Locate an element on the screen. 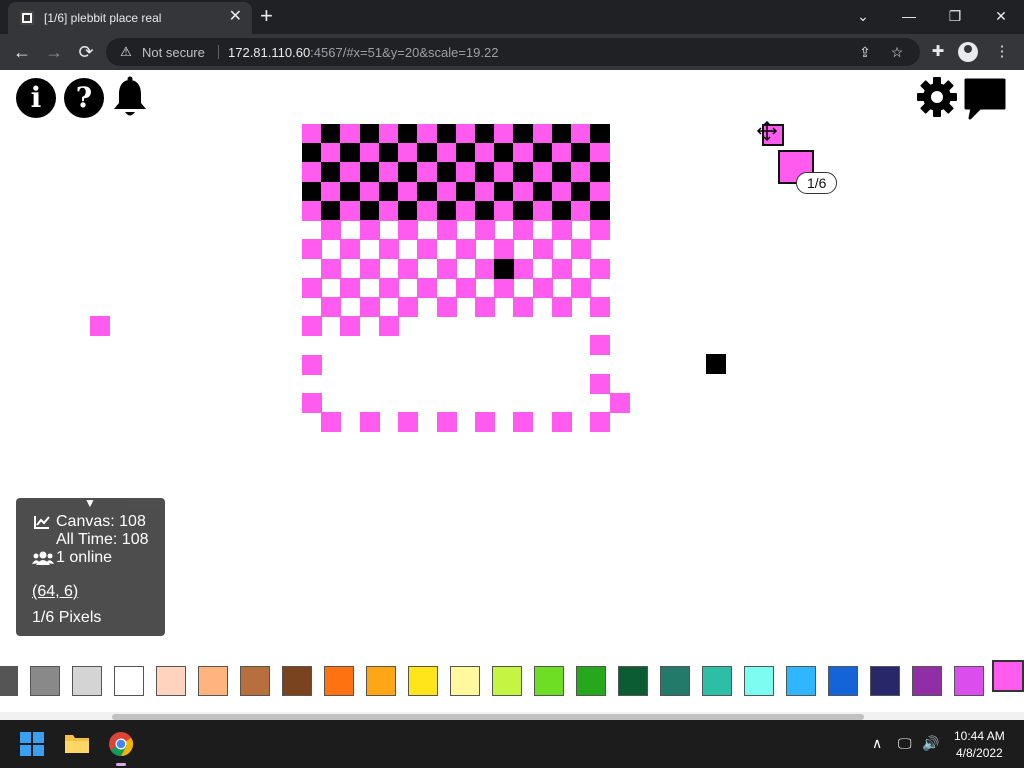 The height and width of the screenshot is (768, 1024). chart-icon is located at coordinates (42, 522).